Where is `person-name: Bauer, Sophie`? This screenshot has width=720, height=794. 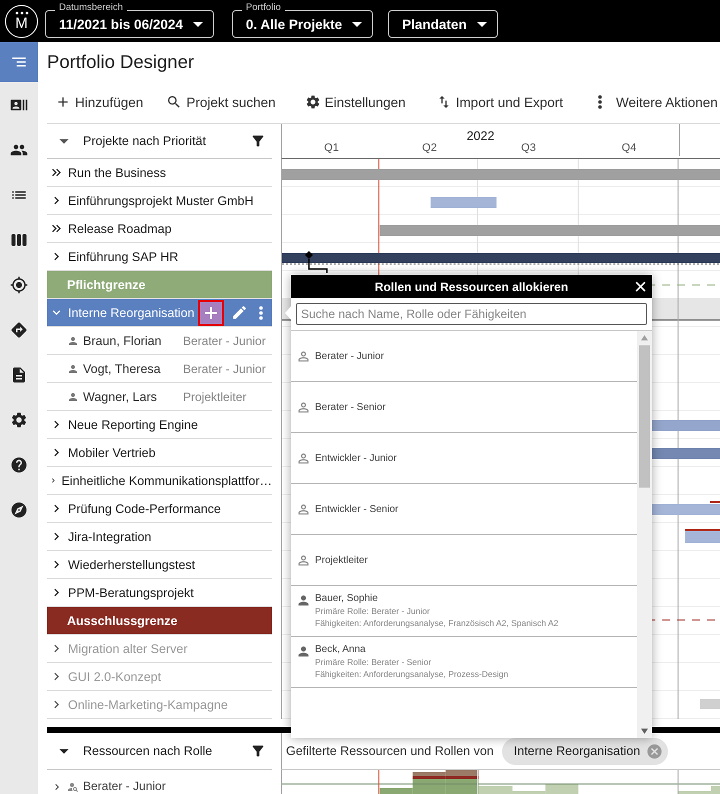 person-name: Bauer, Sophie is located at coordinates (347, 598).